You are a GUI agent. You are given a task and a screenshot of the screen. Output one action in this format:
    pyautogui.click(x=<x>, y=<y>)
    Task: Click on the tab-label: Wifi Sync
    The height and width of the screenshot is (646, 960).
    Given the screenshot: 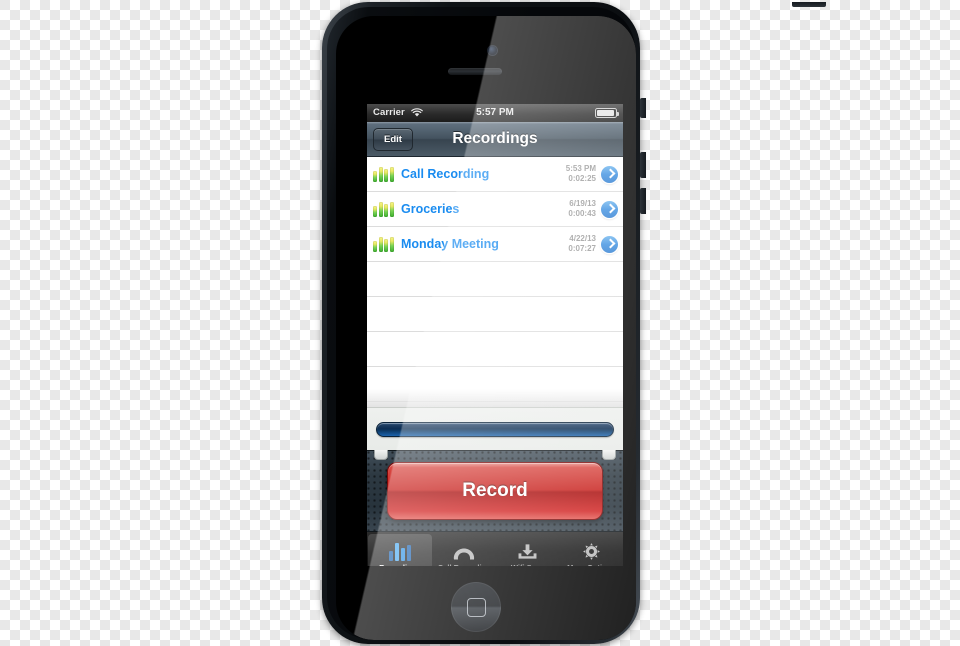 What is the action you would take?
    pyautogui.click(x=528, y=564)
    